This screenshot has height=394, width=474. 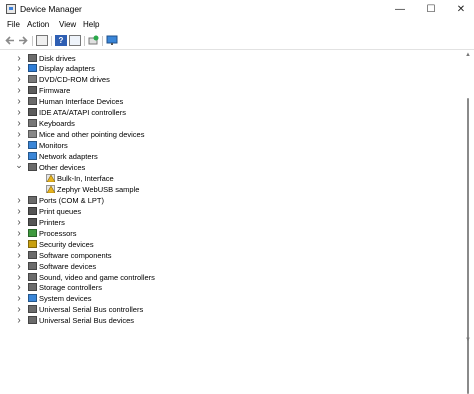 What do you see at coordinates (97, 277) in the screenshot?
I see `tree-node-label: Sound, video and game controllers` at bounding box center [97, 277].